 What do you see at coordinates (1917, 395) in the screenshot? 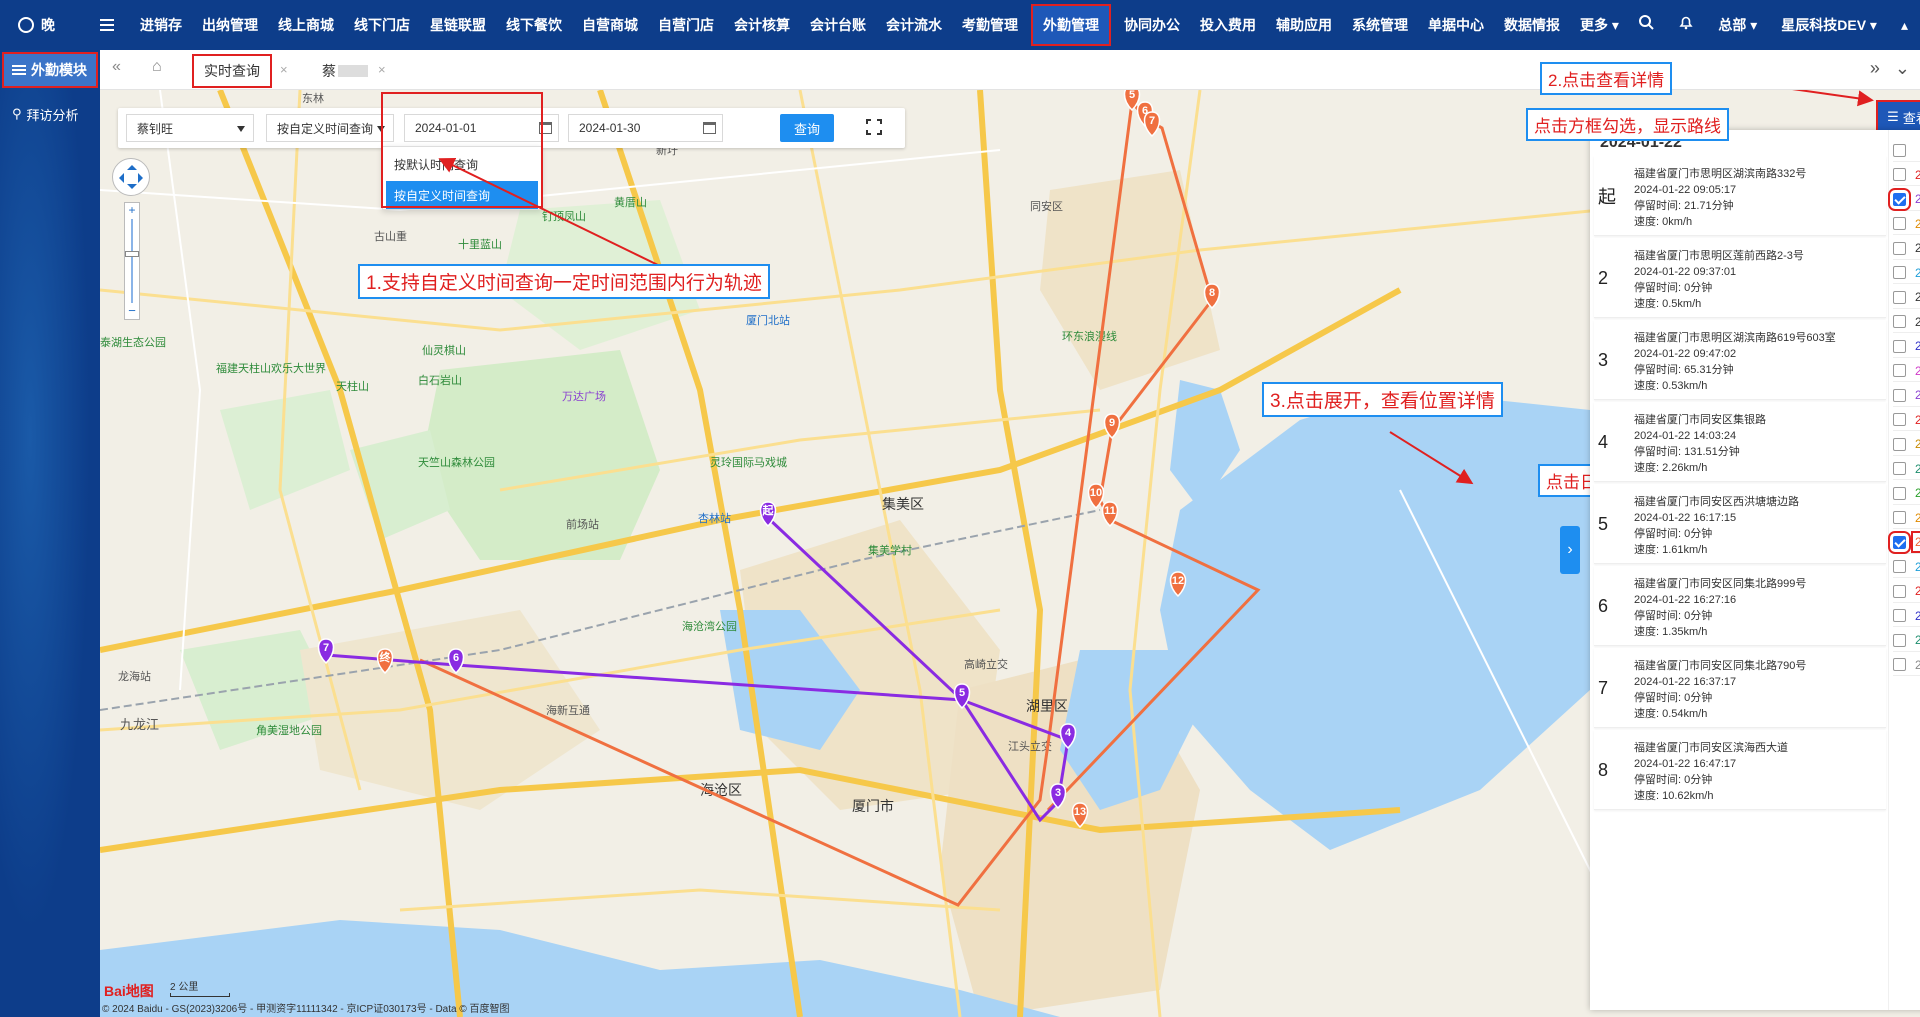
I see `date-label: 24-01-15` at bounding box center [1917, 395].